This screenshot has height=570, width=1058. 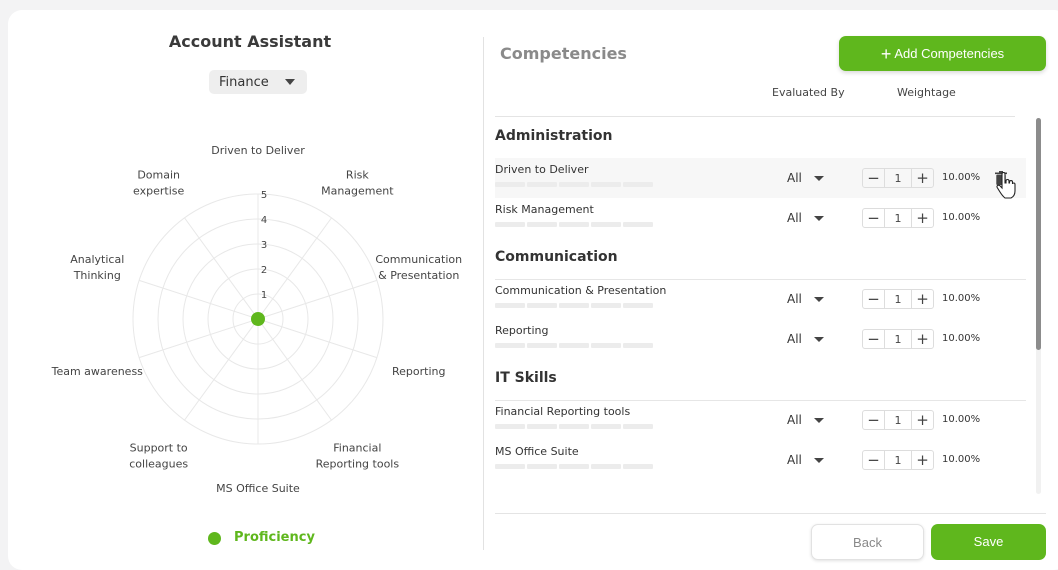 What do you see at coordinates (988, 542) in the screenshot?
I see `save-button: Save` at bounding box center [988, 542].